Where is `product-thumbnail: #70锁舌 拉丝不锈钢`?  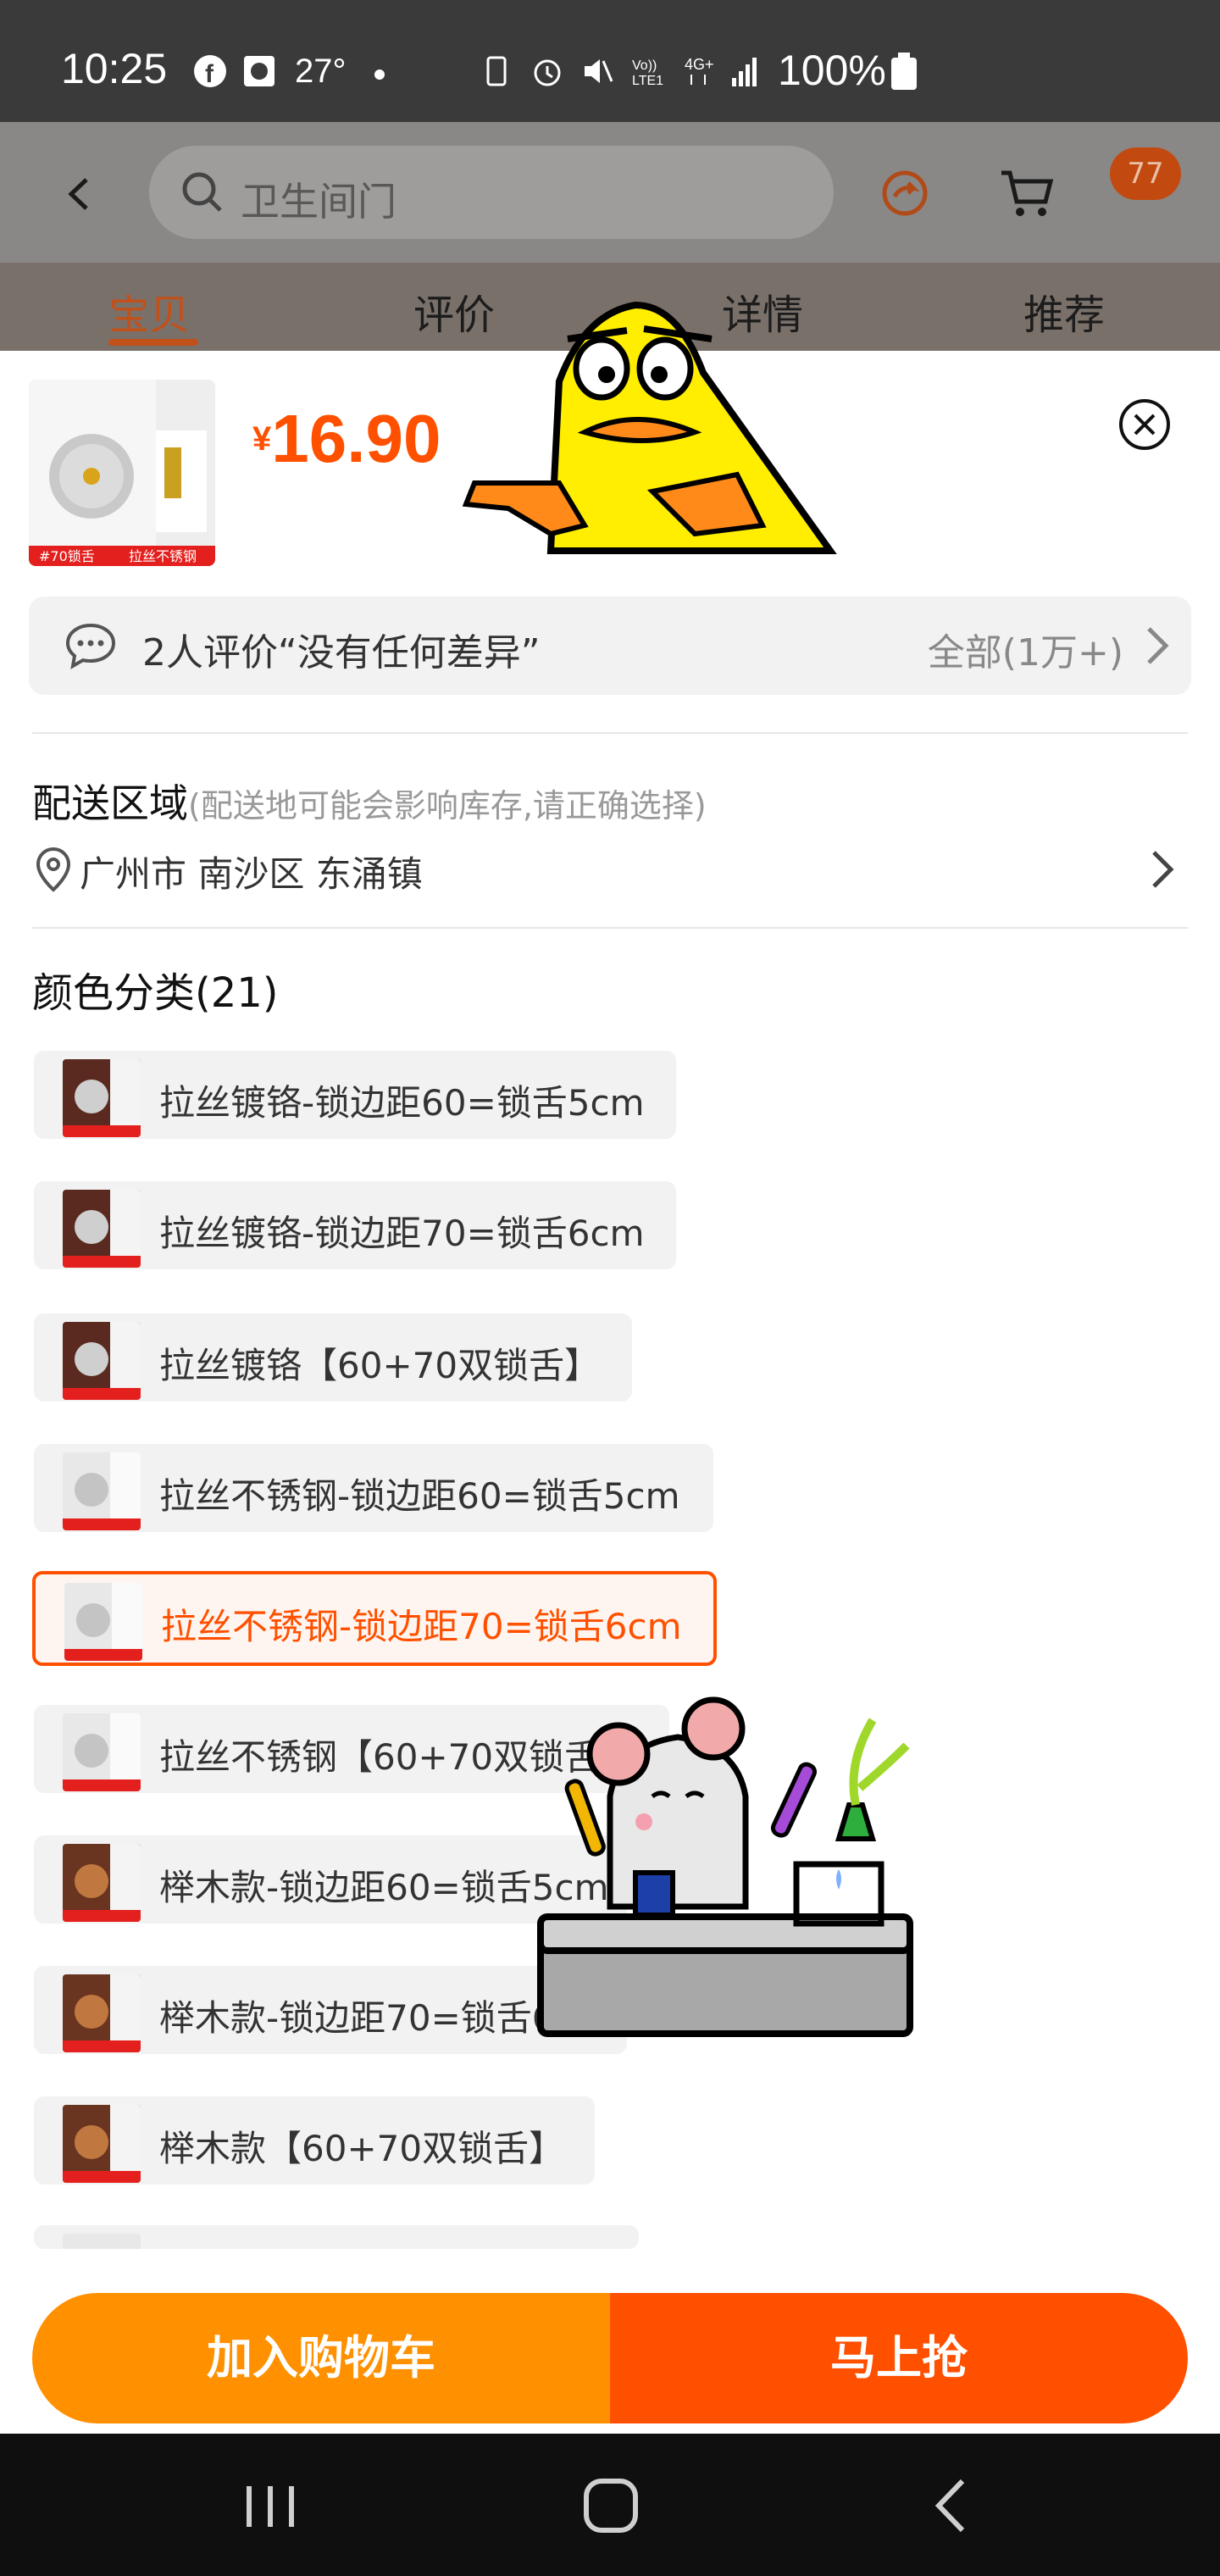 product-thumbnail: #70锁舌 拉丝不锈钢 is located at coordinates (122, 473).